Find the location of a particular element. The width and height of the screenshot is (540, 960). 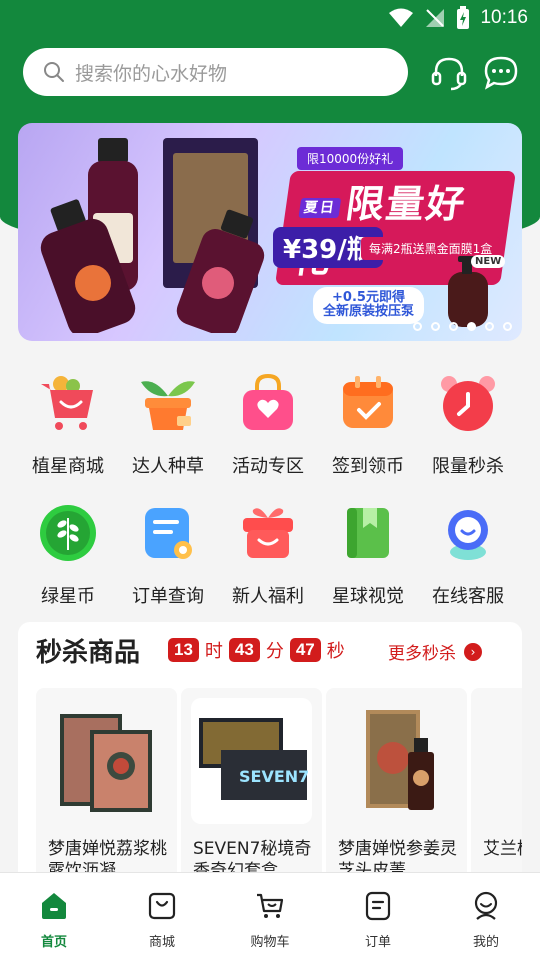

countdown: 13 时 43 分 47 秒 is located at coordinates (259, 650).